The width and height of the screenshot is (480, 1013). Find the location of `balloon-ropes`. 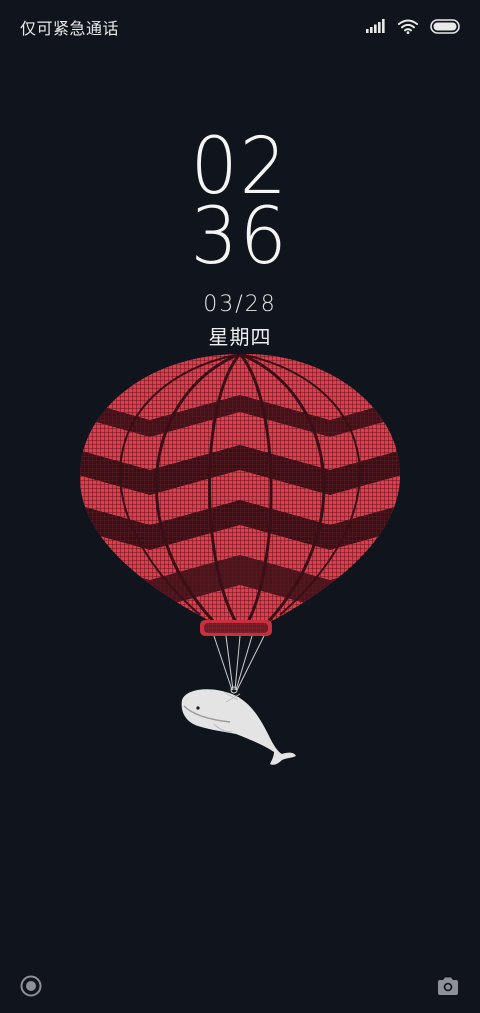

balloon-ropes is located at coordinates (239, 664).